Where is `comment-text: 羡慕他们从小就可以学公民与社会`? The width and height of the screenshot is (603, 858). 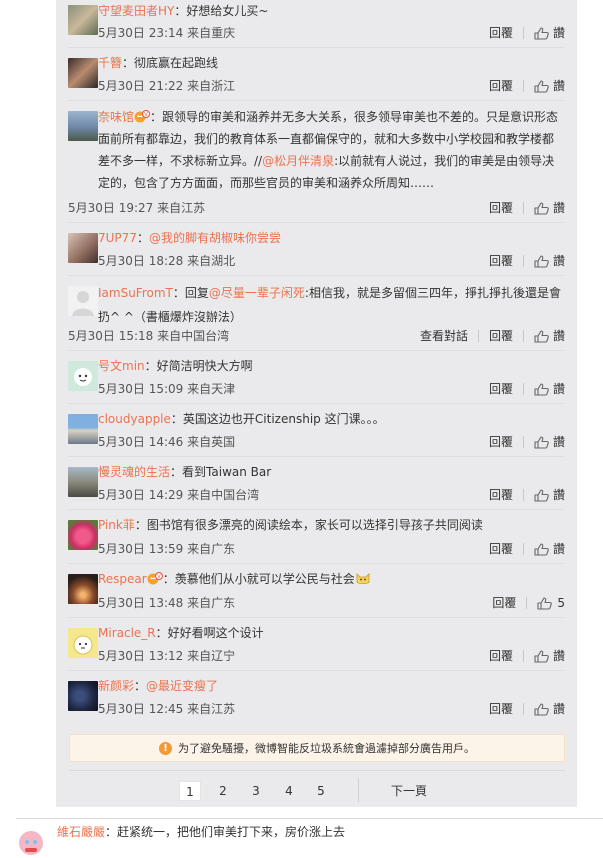
comment-text: 羡慕他们从小就可以学公民与社会 is located at coordinates (264, 579).